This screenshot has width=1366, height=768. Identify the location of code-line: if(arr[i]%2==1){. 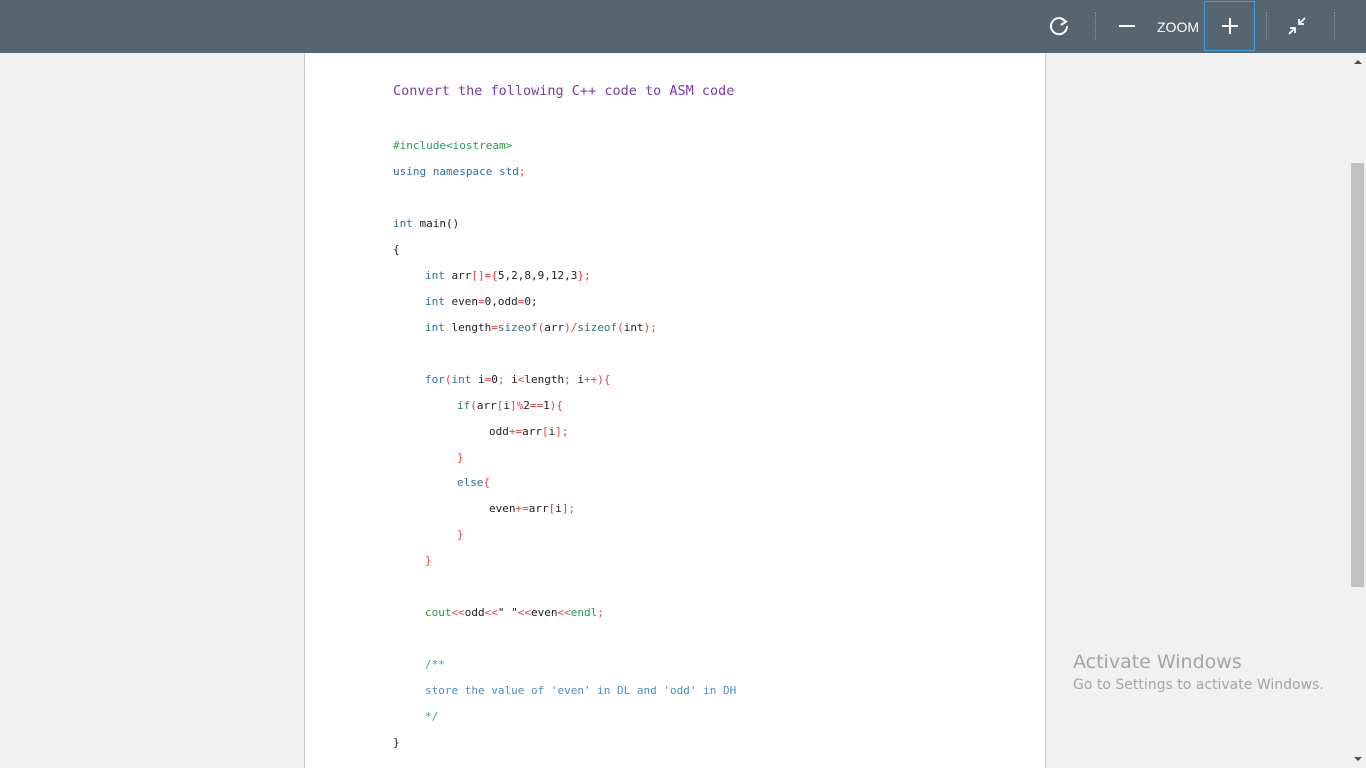
(510, 406).